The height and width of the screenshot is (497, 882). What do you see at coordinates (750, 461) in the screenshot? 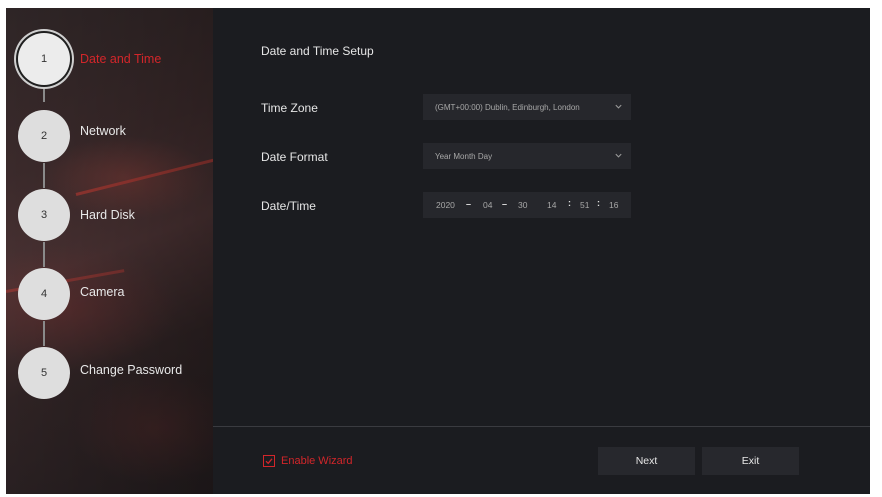
I see `exit-button: Exit` at bounding box center [750, 461].